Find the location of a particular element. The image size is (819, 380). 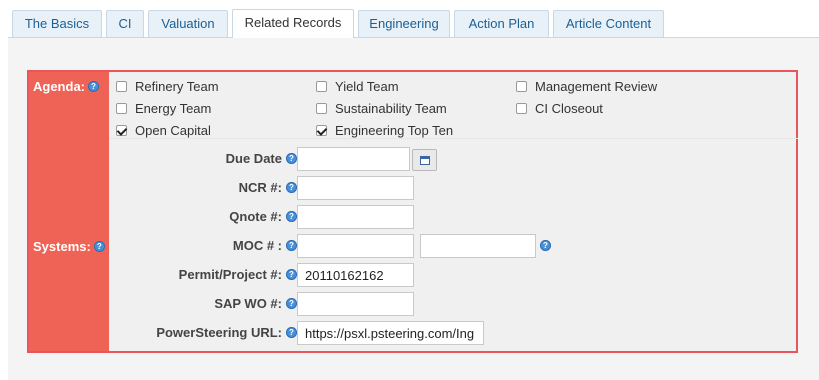

moc-secondary-input is located at coordinates (478, 246).